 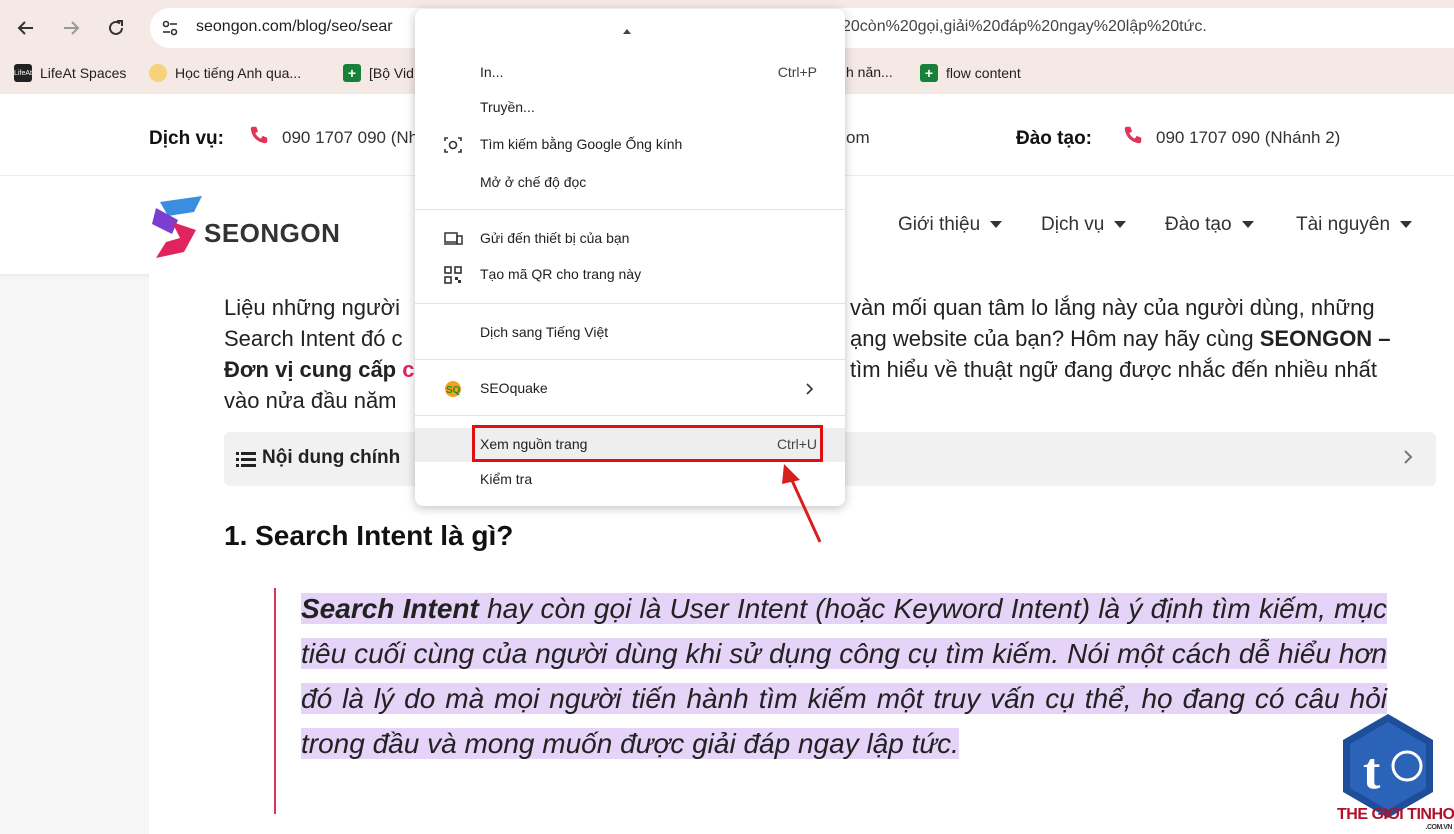 I want to click on back-button, so click(x=26, y=28).